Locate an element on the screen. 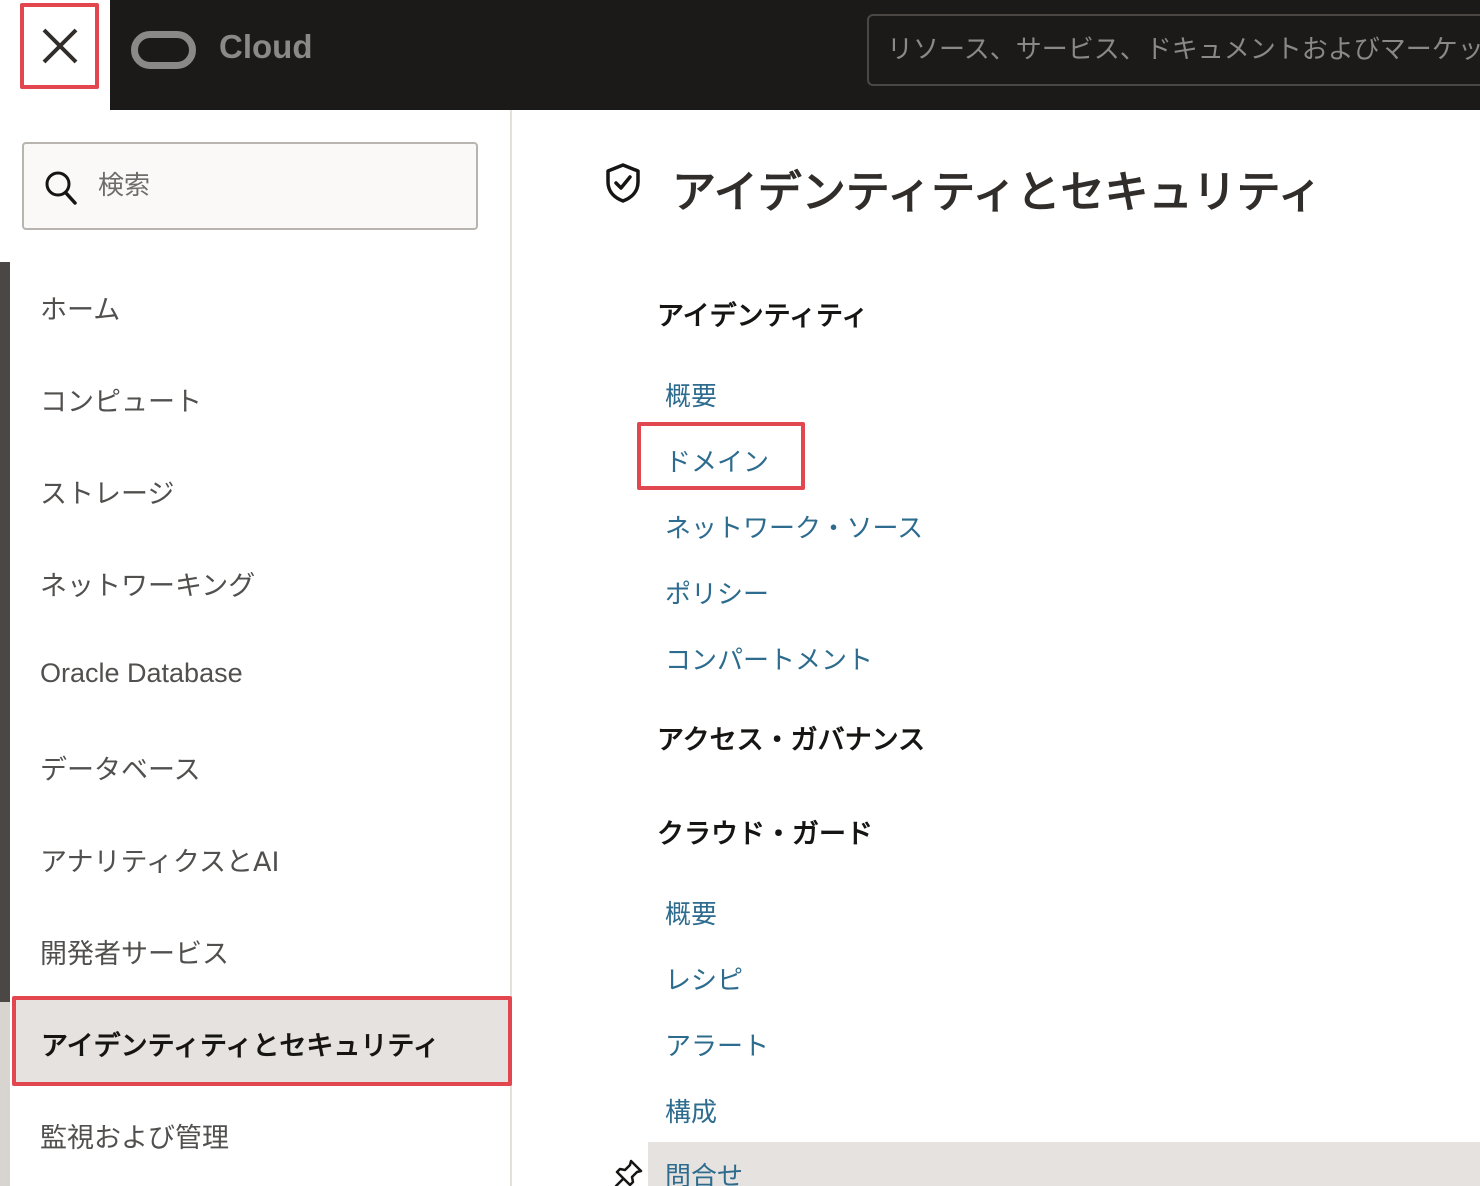  hovered-row: 問合せ is located at coordinates (1064, 1164).